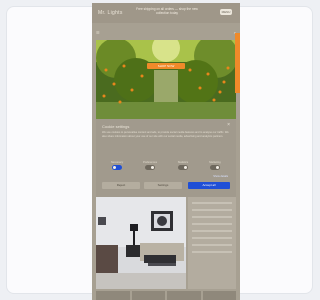 Image resolution: width=320 pixels, height=300 pixels. What do you see at coordinates (237, 63) in the screenshot?
I see `feedback-side-tab` at bounding box center [237, 63].